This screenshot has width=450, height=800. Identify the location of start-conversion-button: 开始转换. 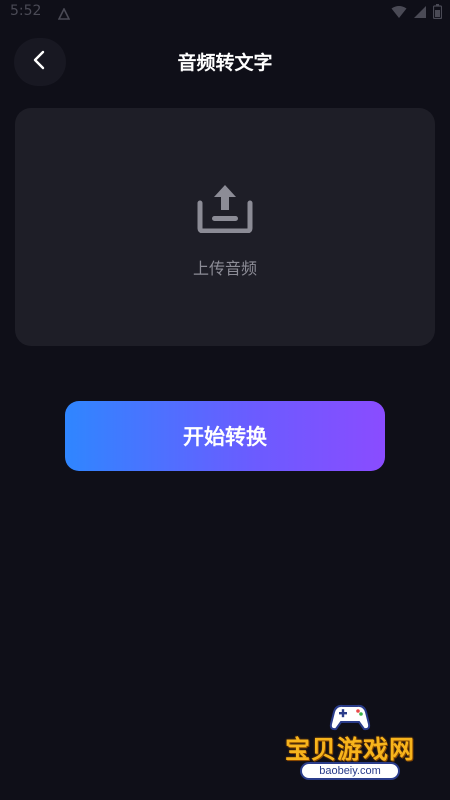
(225, 436).